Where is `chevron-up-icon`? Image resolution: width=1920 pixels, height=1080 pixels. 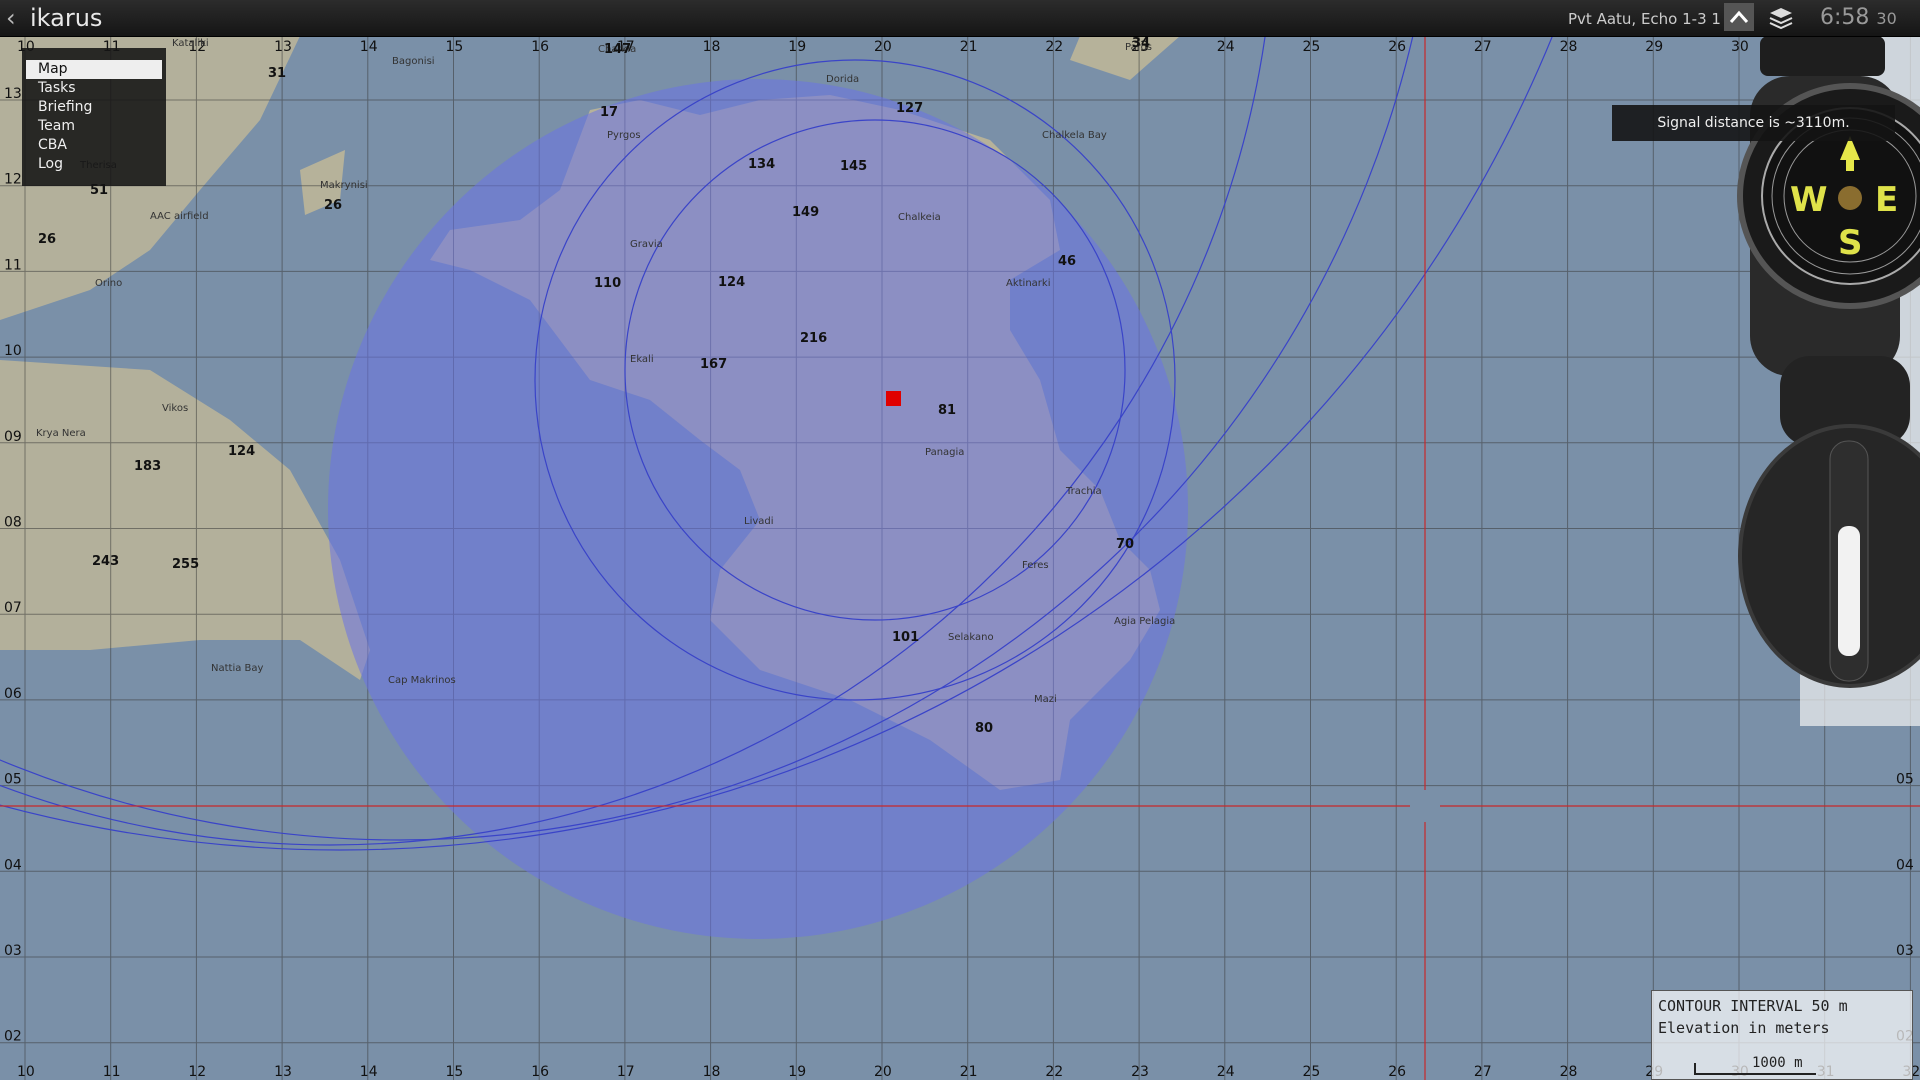 chevron-up-icon is located at coordinates (1739, 16).